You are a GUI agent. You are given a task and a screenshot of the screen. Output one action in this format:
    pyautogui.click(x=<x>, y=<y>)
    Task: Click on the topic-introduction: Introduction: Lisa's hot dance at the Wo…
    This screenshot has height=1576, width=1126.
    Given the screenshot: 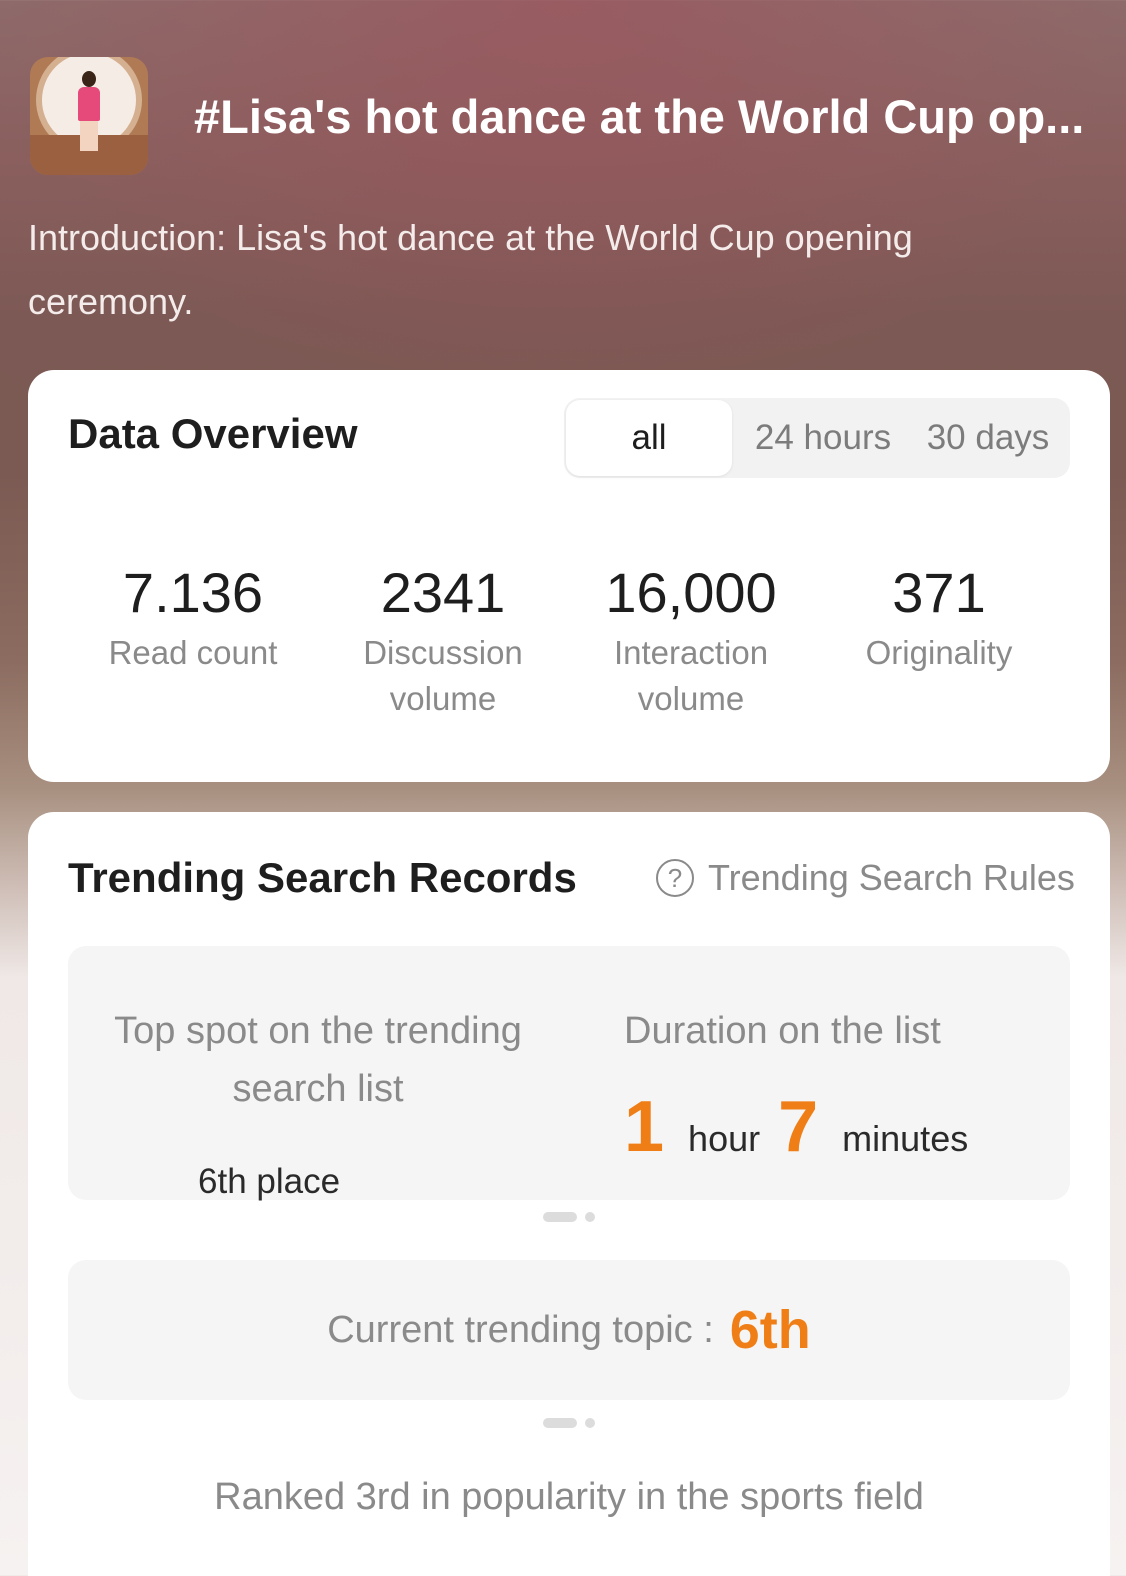 What is the action you would take?
    pyautogui.click(x=470, y=269)
    